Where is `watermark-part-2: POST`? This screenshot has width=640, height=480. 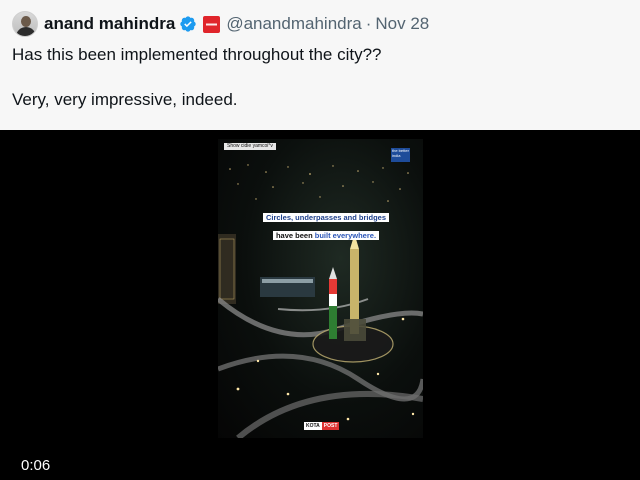
watermark-part-2: POST is located at coordinates (330, 426).